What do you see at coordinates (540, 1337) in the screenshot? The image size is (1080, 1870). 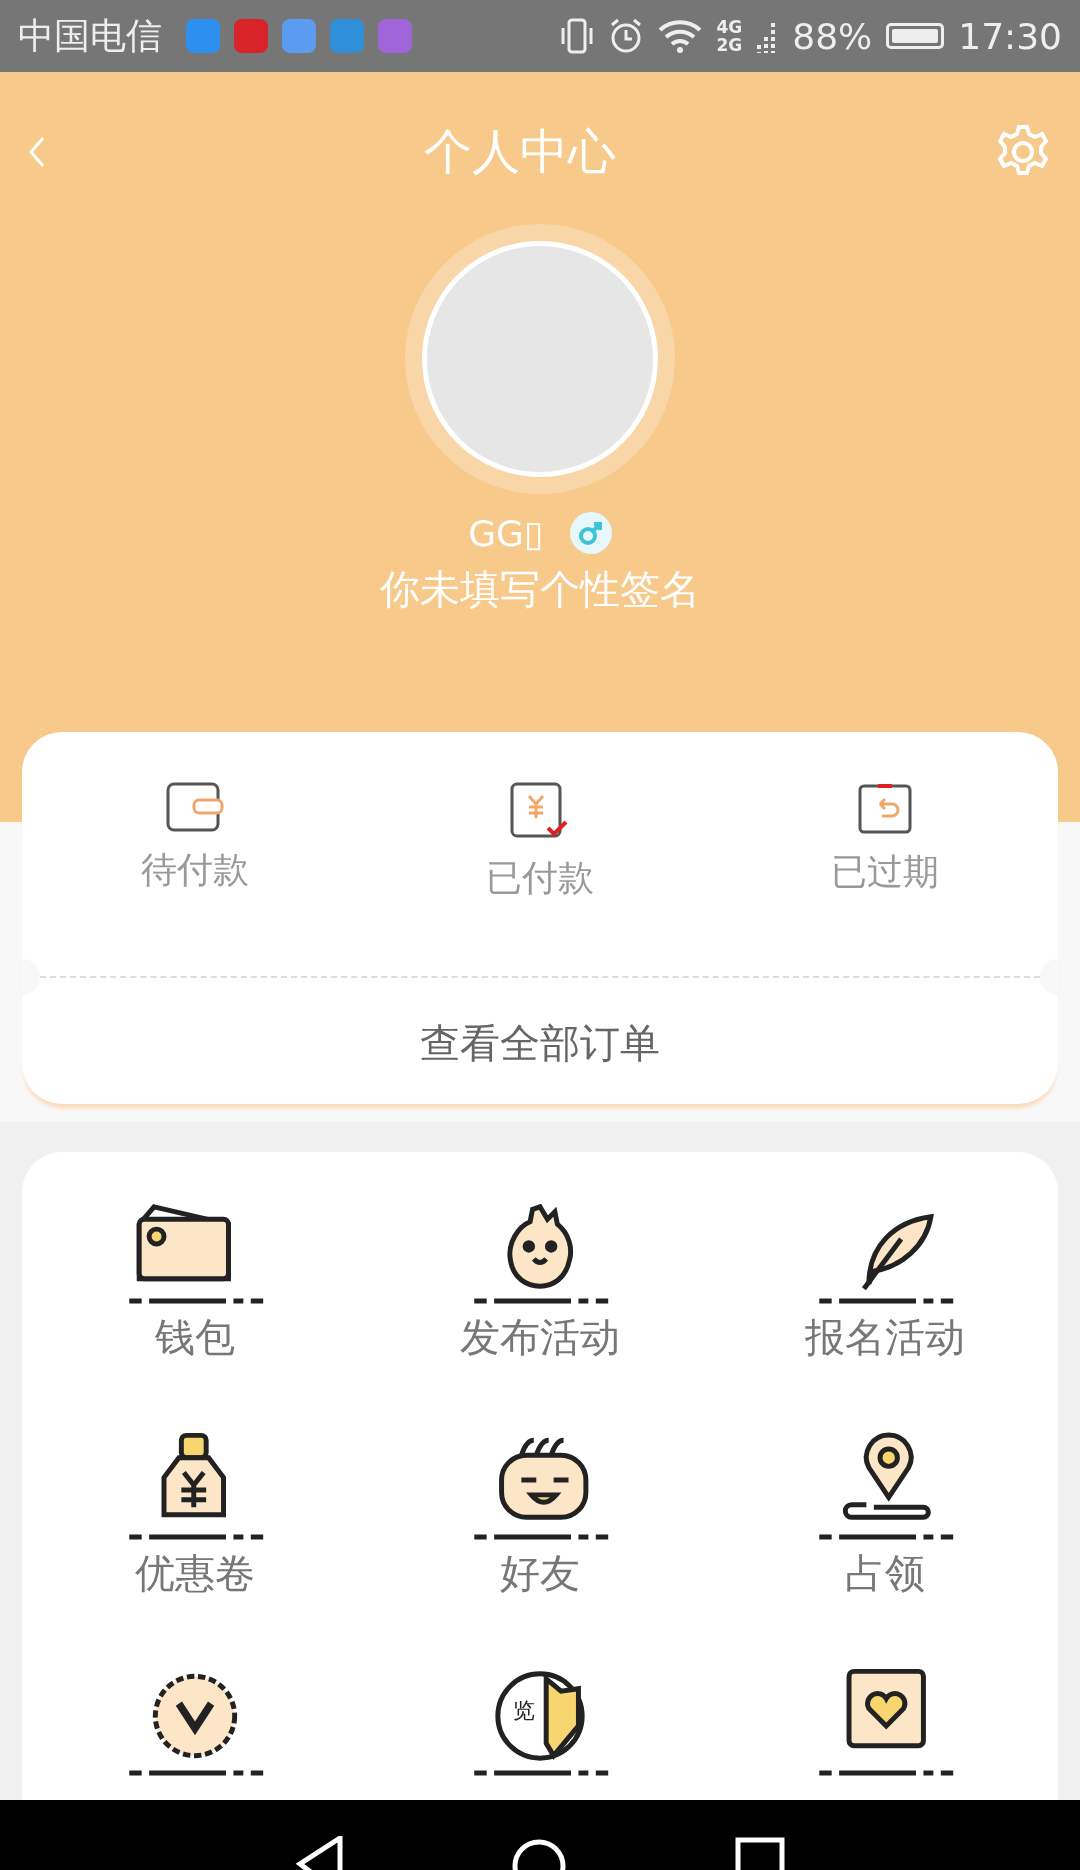 I see `menu-label: 发布活动` at bounding box center [540, 1337].